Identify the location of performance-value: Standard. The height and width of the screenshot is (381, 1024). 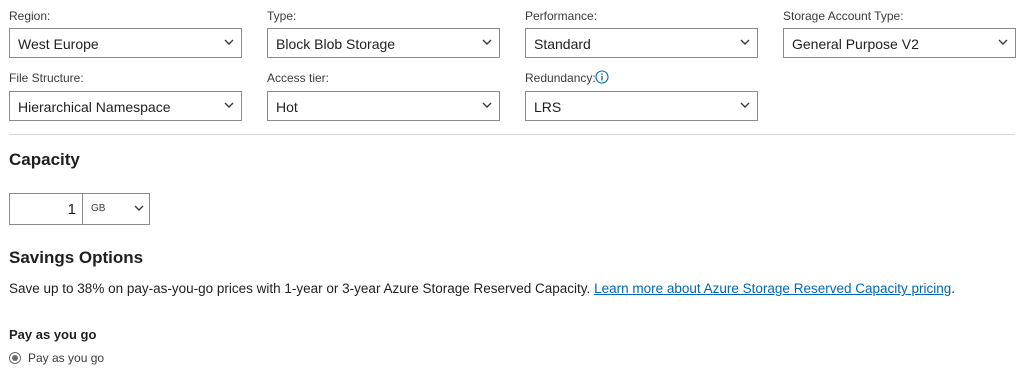
(562, 44).